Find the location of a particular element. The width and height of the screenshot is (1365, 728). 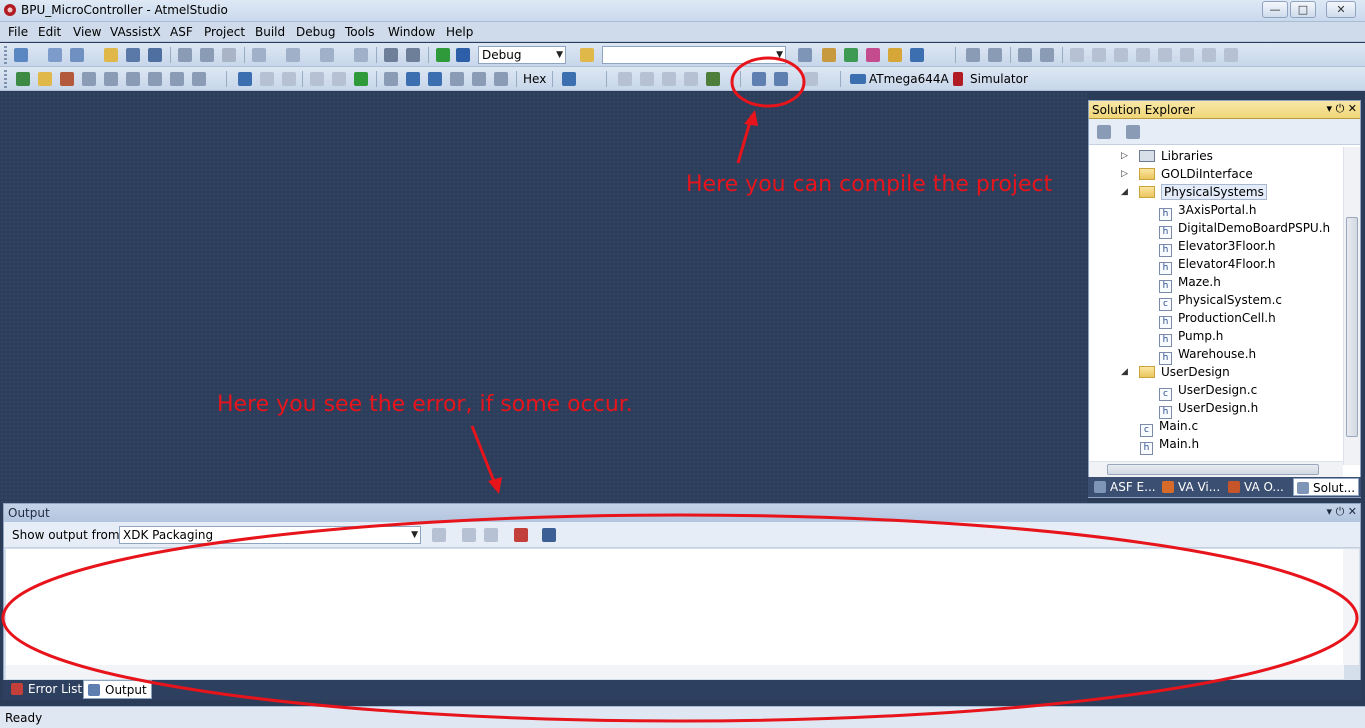

disassembly-icon is located at coordinates (625, 79).